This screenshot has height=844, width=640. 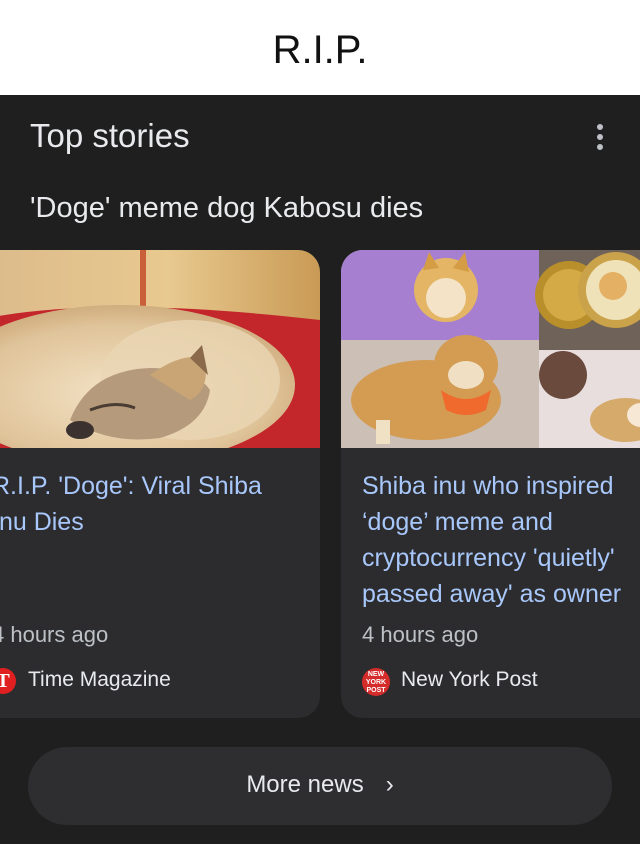 I want to click on chevron-right-icon: ›, so click(x=389, y=784).